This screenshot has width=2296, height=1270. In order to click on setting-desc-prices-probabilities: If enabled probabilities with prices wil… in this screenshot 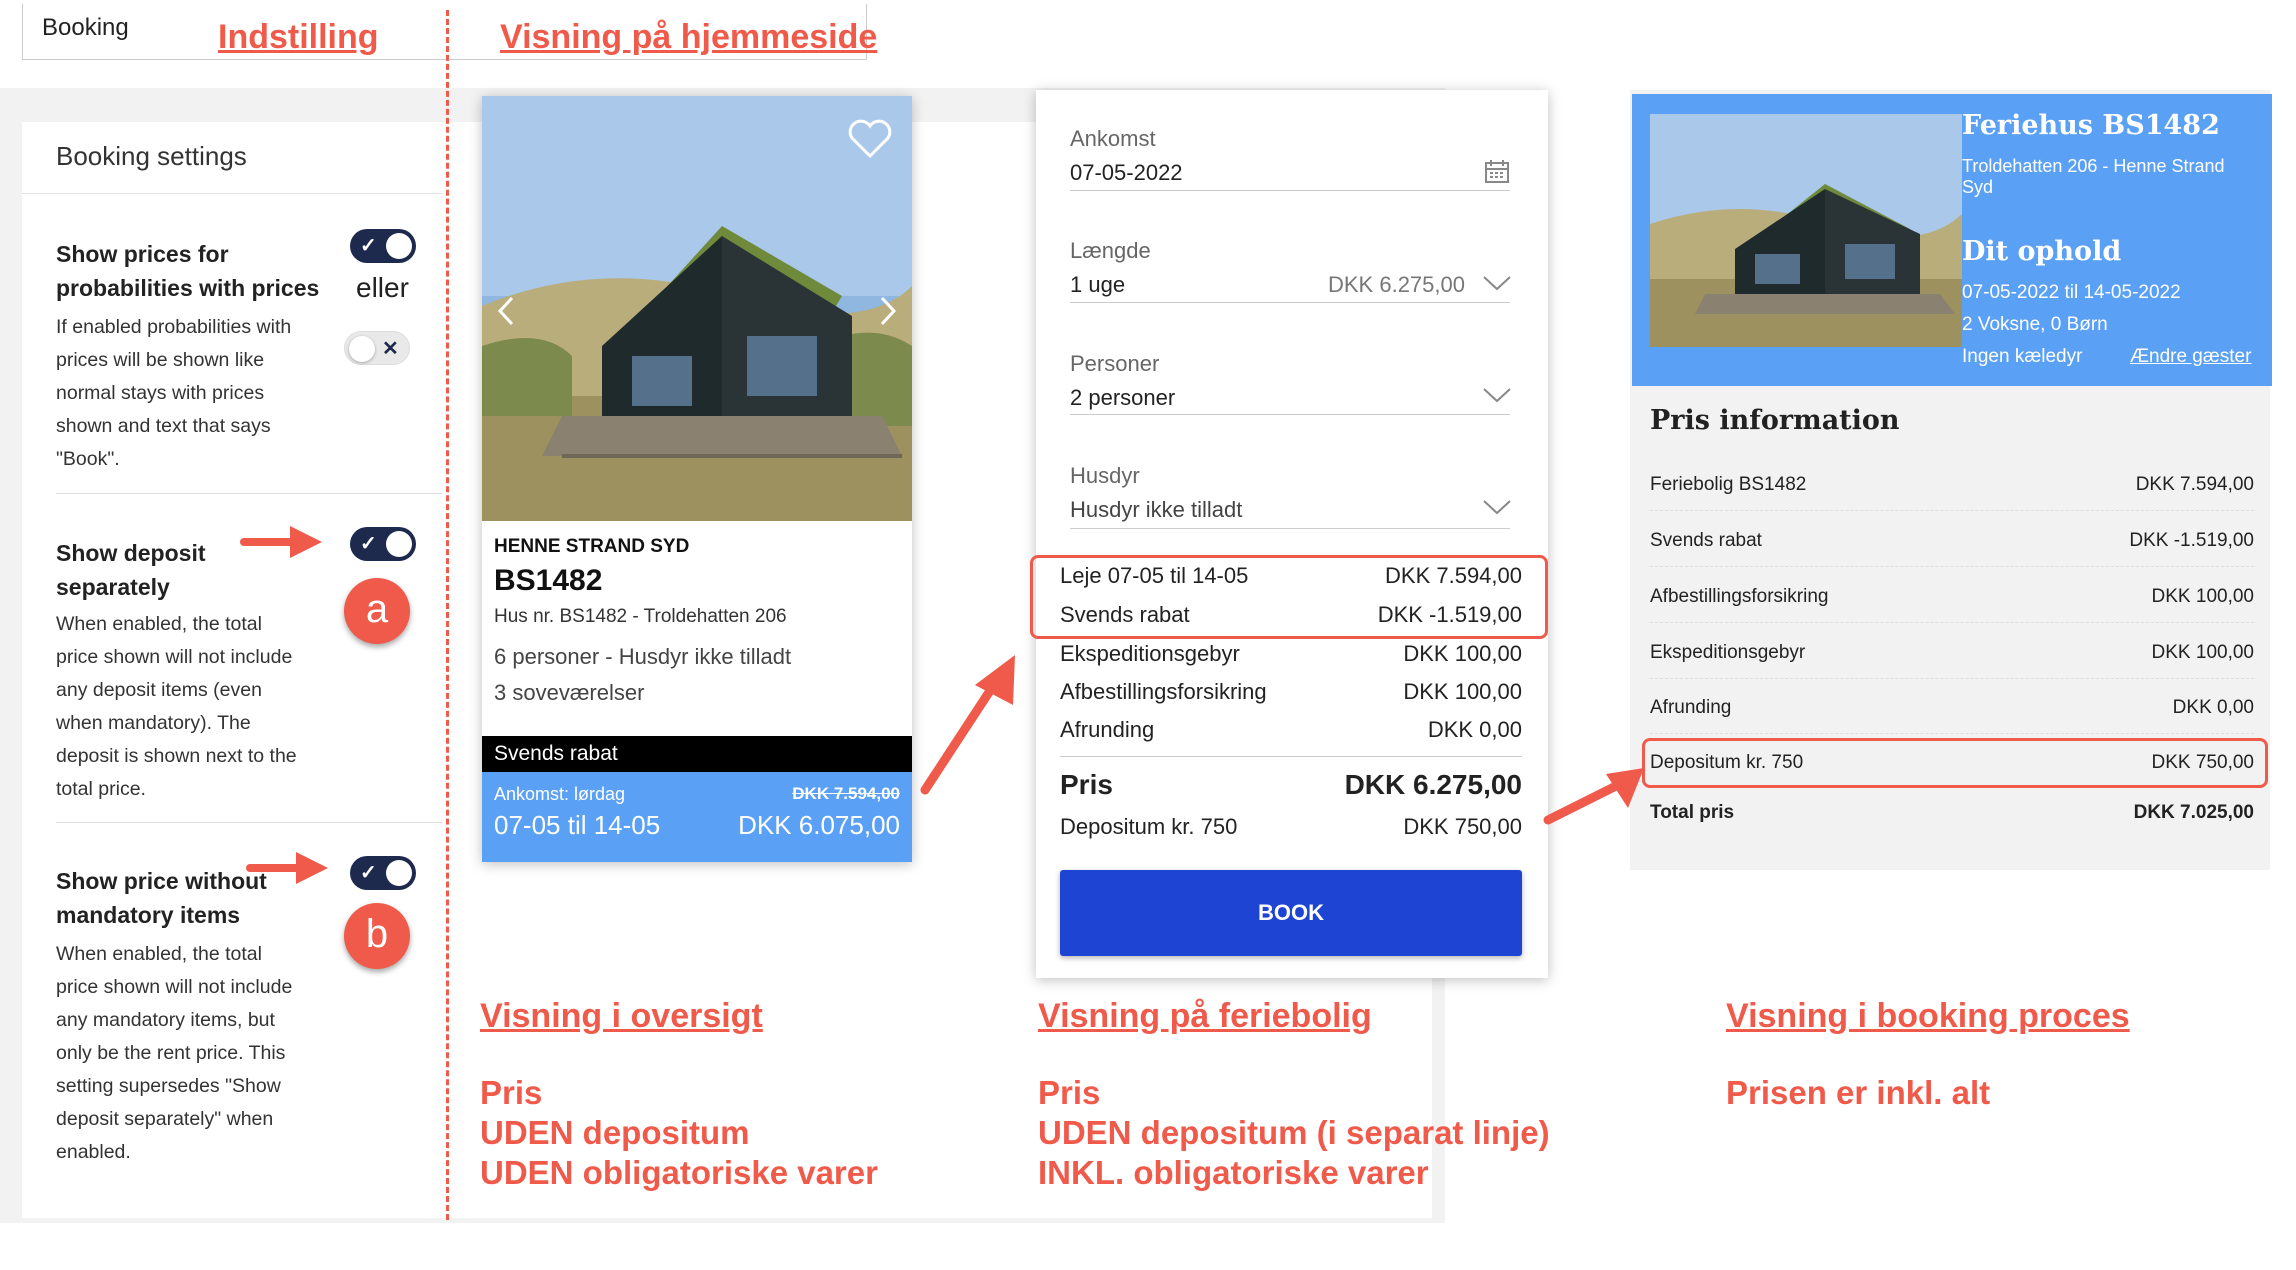, I will do `click(173, 393)`.